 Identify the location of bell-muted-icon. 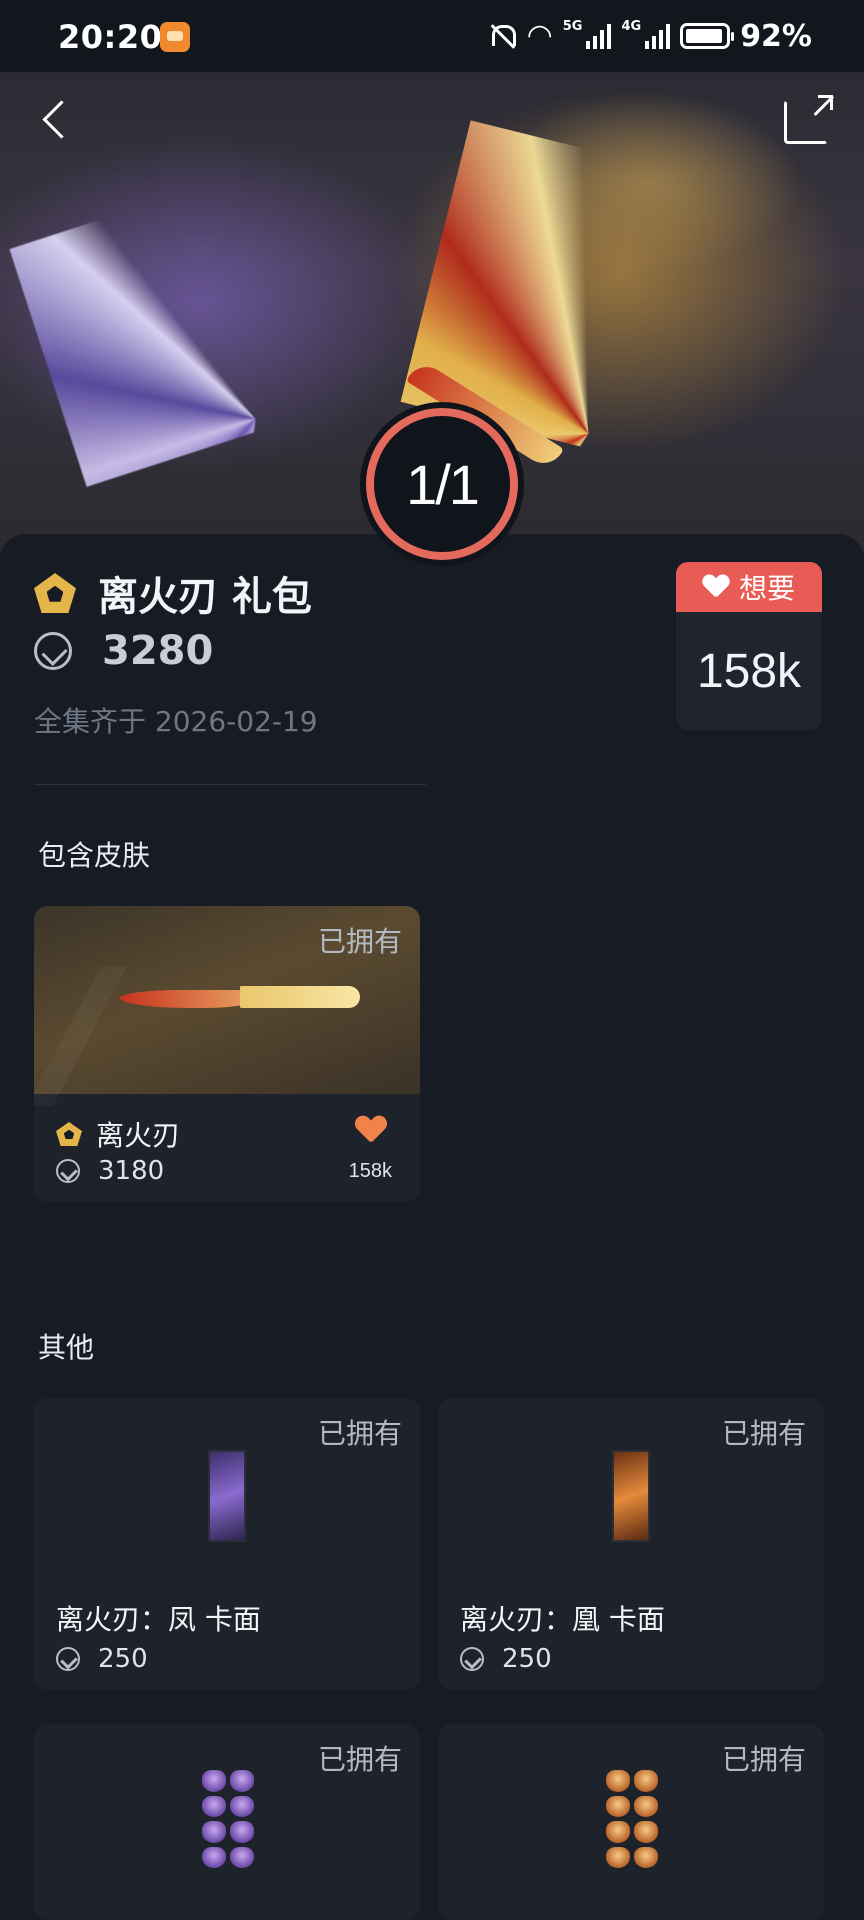
(502, 36).